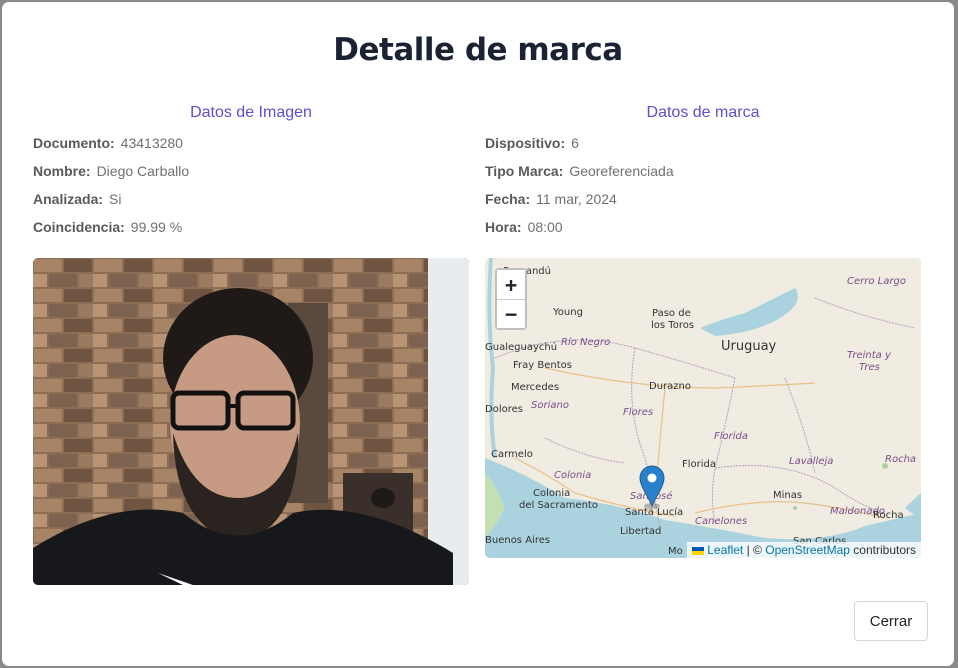 The width and height of the screenshot is (958, 668). What do you see at coordinates (517, 540) in the screenshot?
I see `svg-text: Buenos Aires` at bounding box center [517, 540].